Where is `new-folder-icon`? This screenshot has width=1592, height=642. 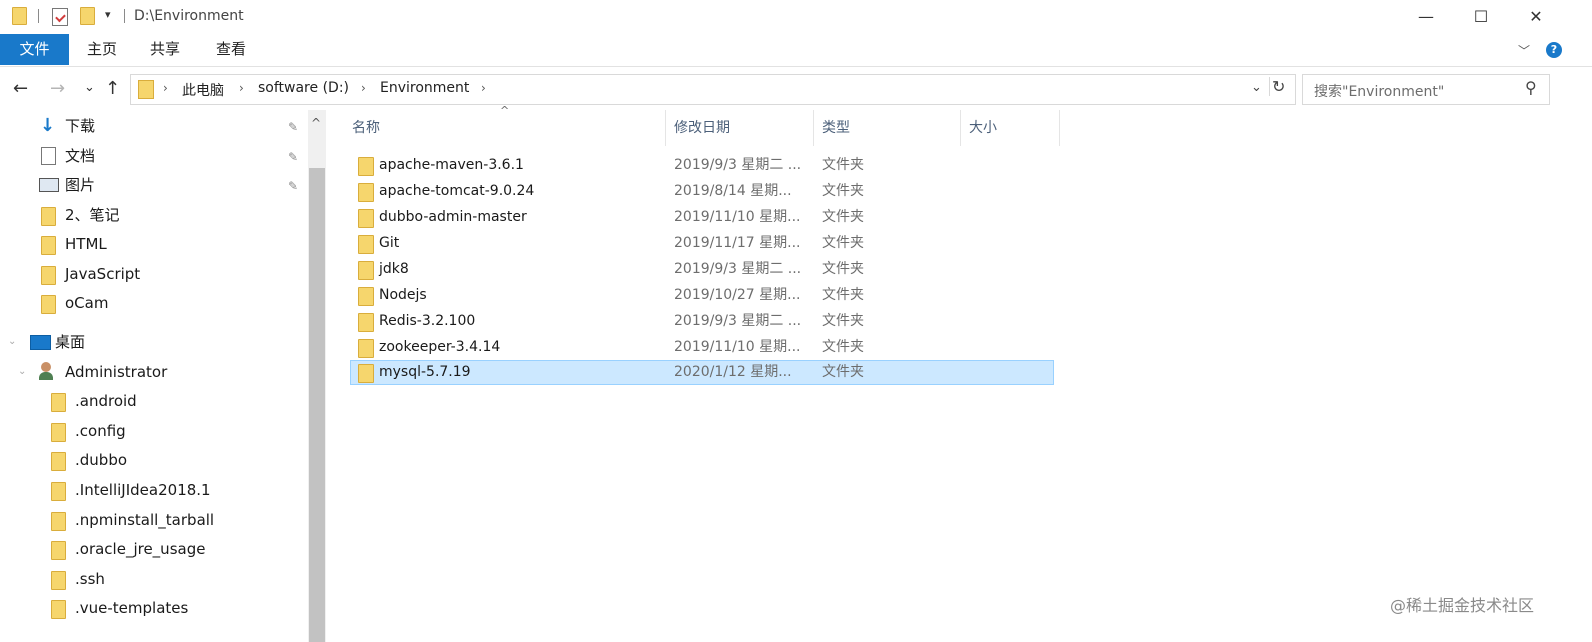 new-folder-icon is located at coordinates (87, 16).